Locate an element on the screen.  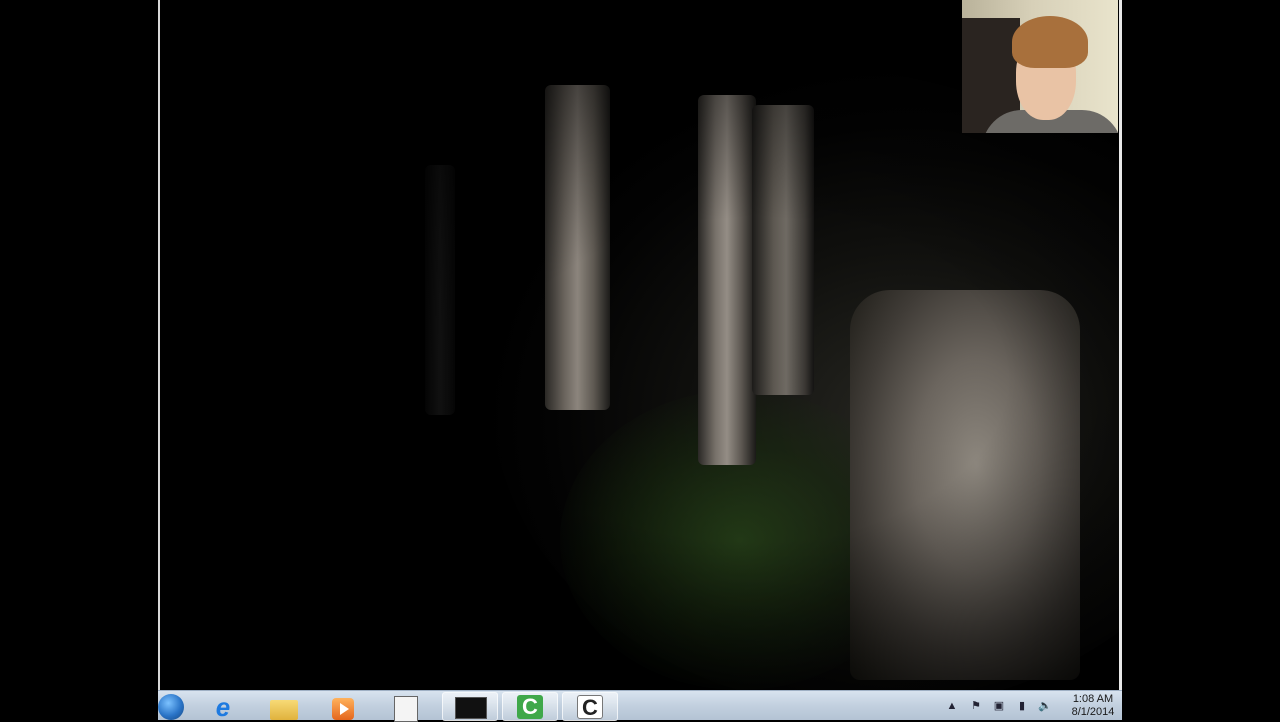
taskbar-game-window is located at coordinates (470, 706).